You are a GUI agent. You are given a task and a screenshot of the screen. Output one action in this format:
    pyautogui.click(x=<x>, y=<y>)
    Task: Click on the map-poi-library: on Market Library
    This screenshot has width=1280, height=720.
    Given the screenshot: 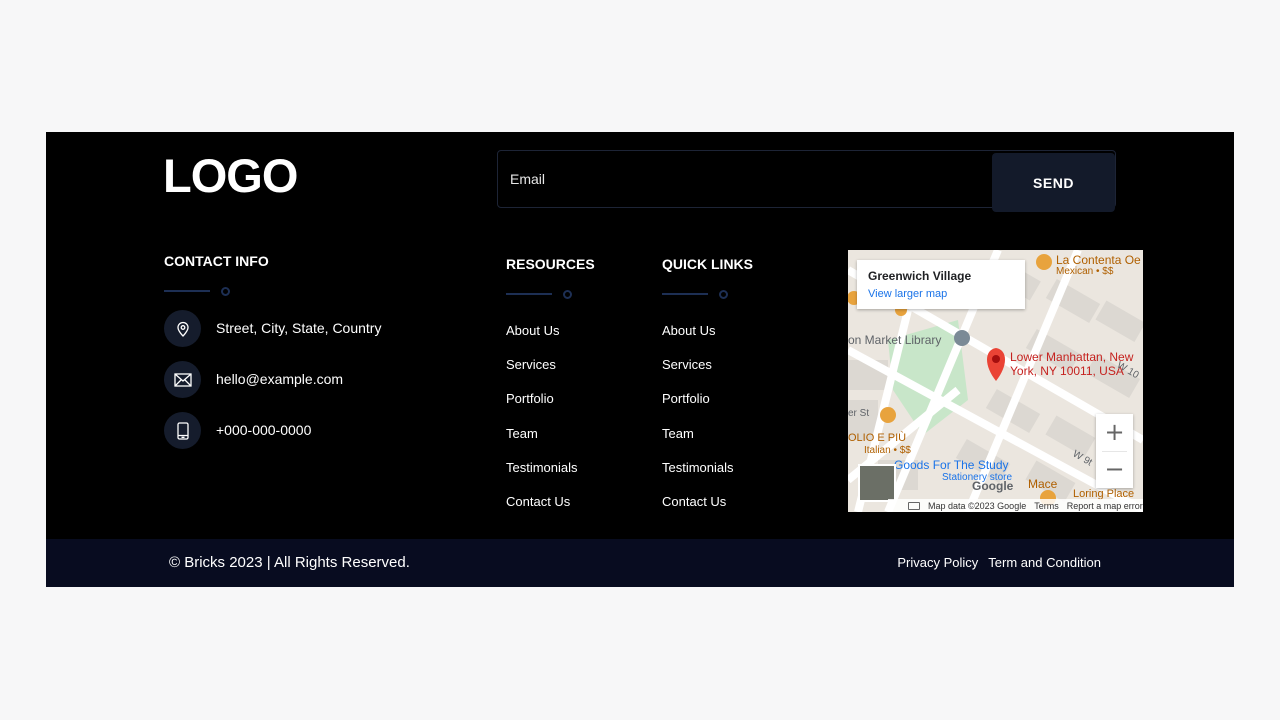 What is the action you would take?
    pyautogui.click(x=894, y=340)
    